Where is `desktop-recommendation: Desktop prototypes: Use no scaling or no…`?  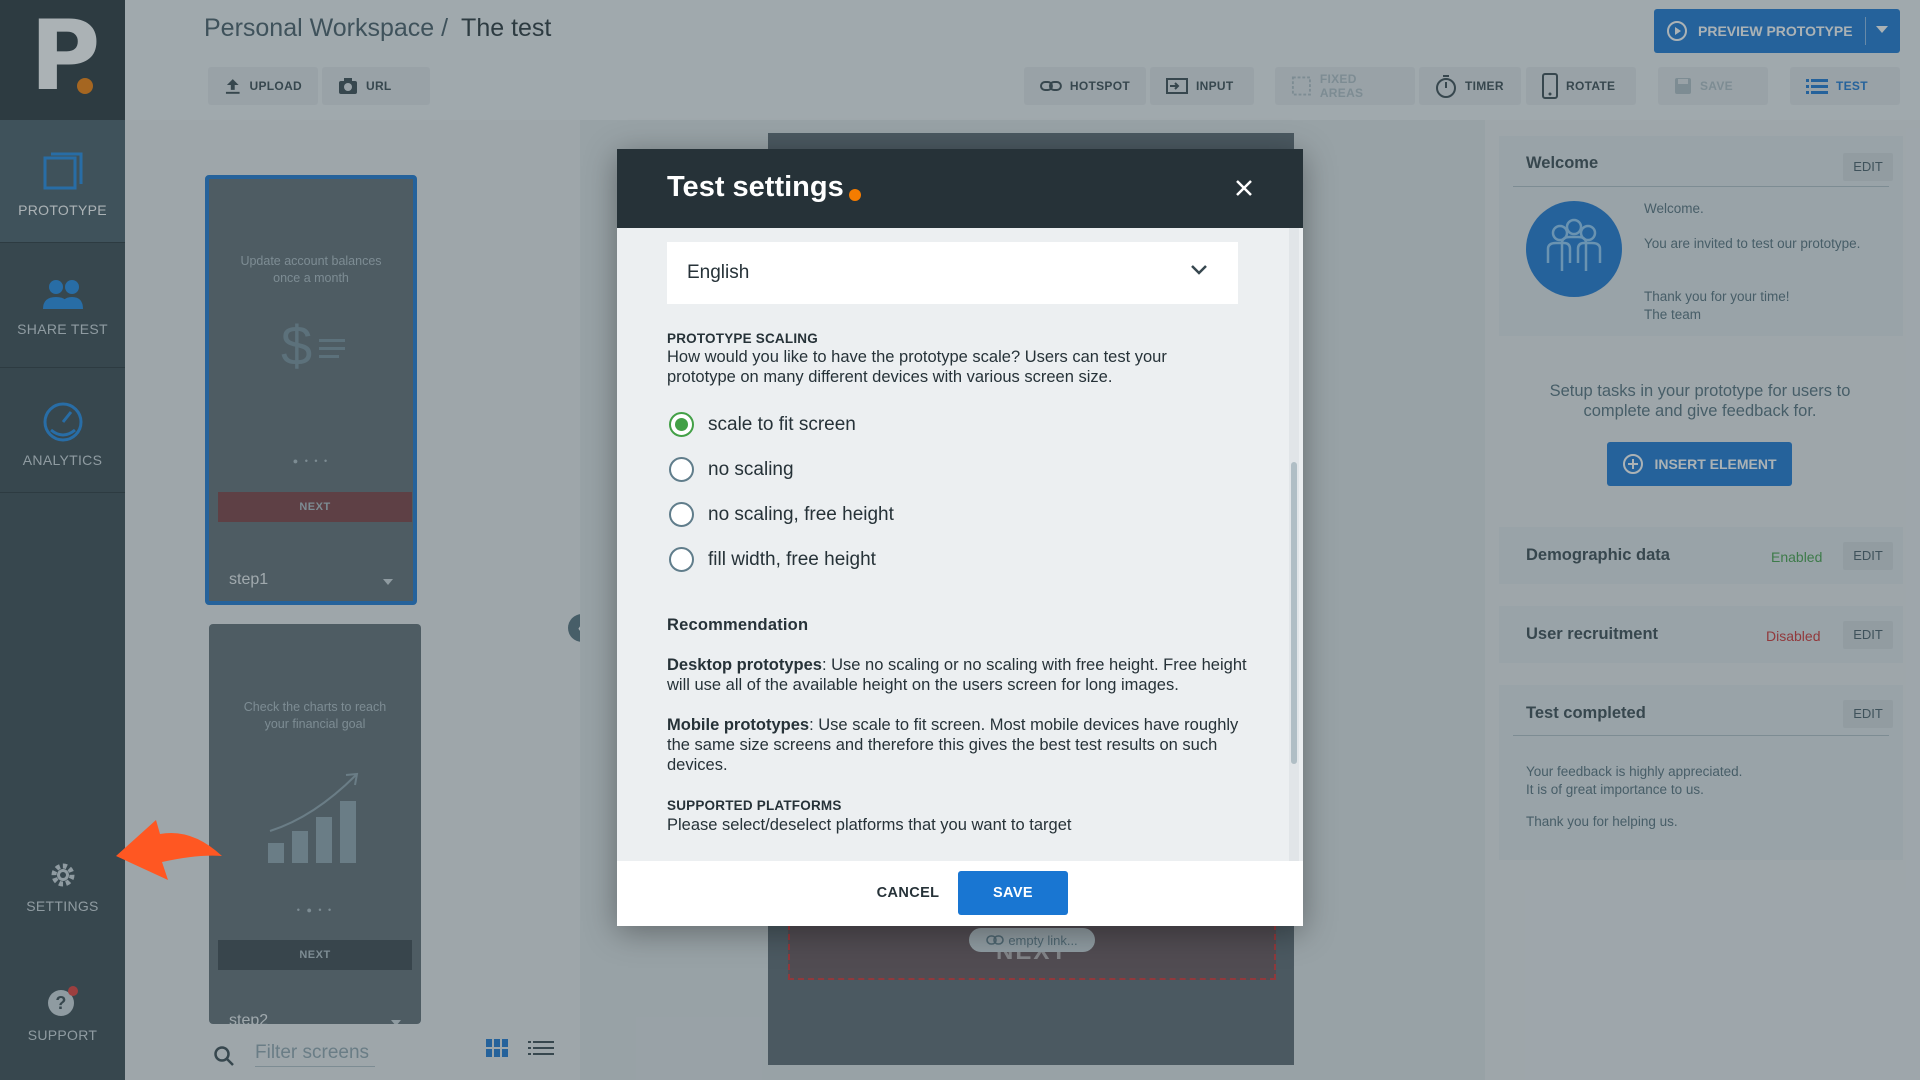
desktop-recommendation: Desktop prototypes: Use no scaling or no… is located at coordinates (957, 676).